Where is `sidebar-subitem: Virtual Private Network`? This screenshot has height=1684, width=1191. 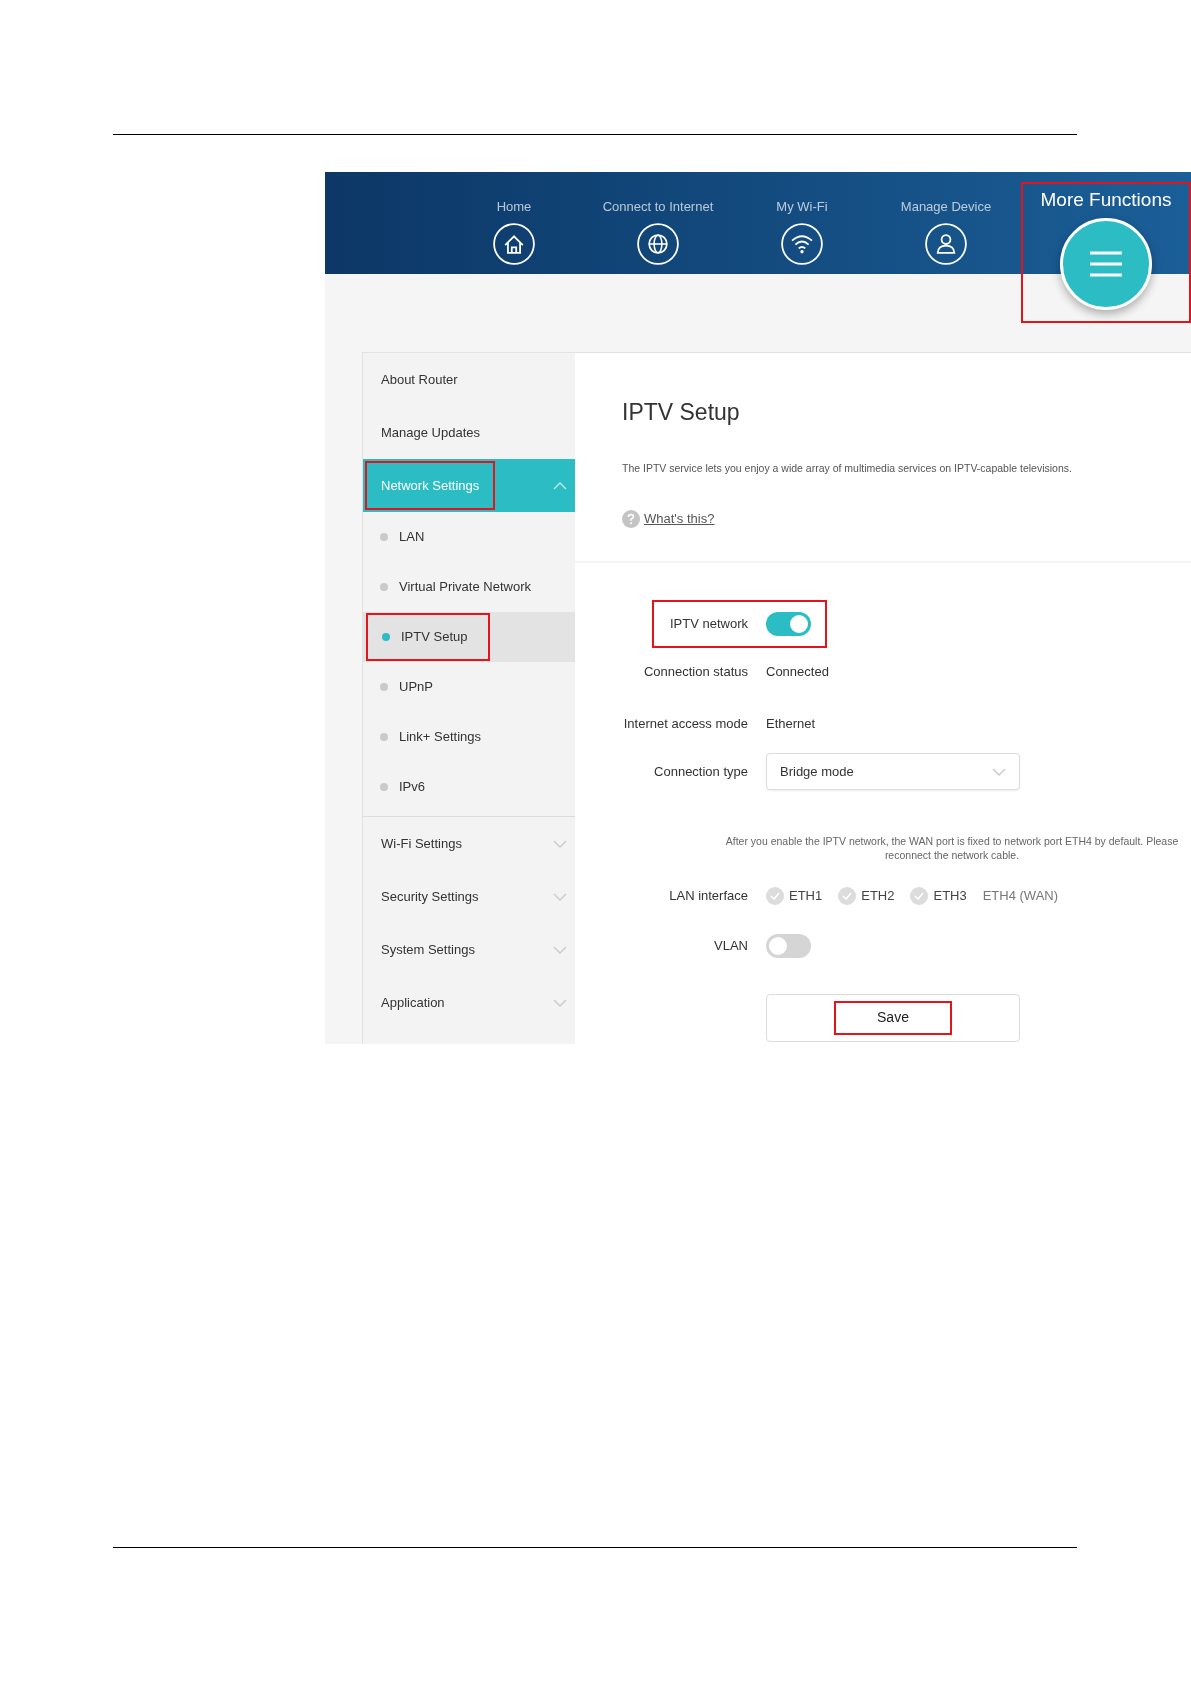 sidebar-subitem: Virtual Private Network is located at coordinates (469, 587).